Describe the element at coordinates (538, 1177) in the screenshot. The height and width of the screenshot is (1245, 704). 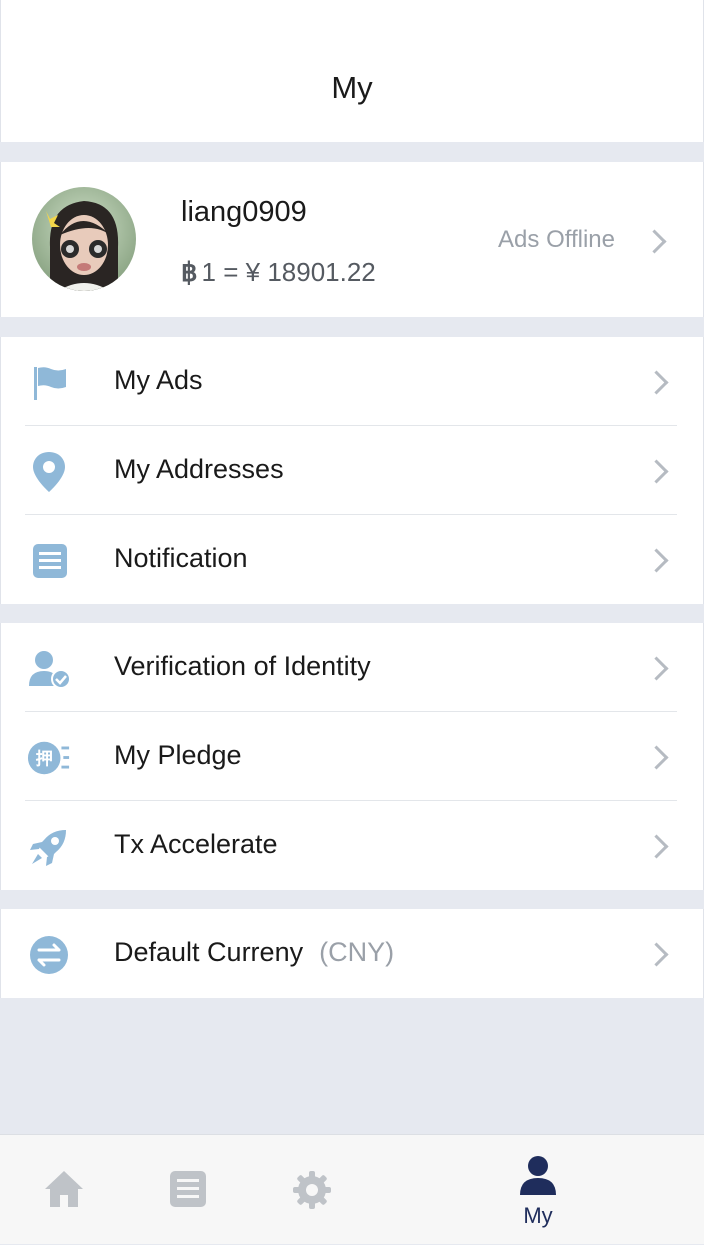
I see `user-icon` at that location.